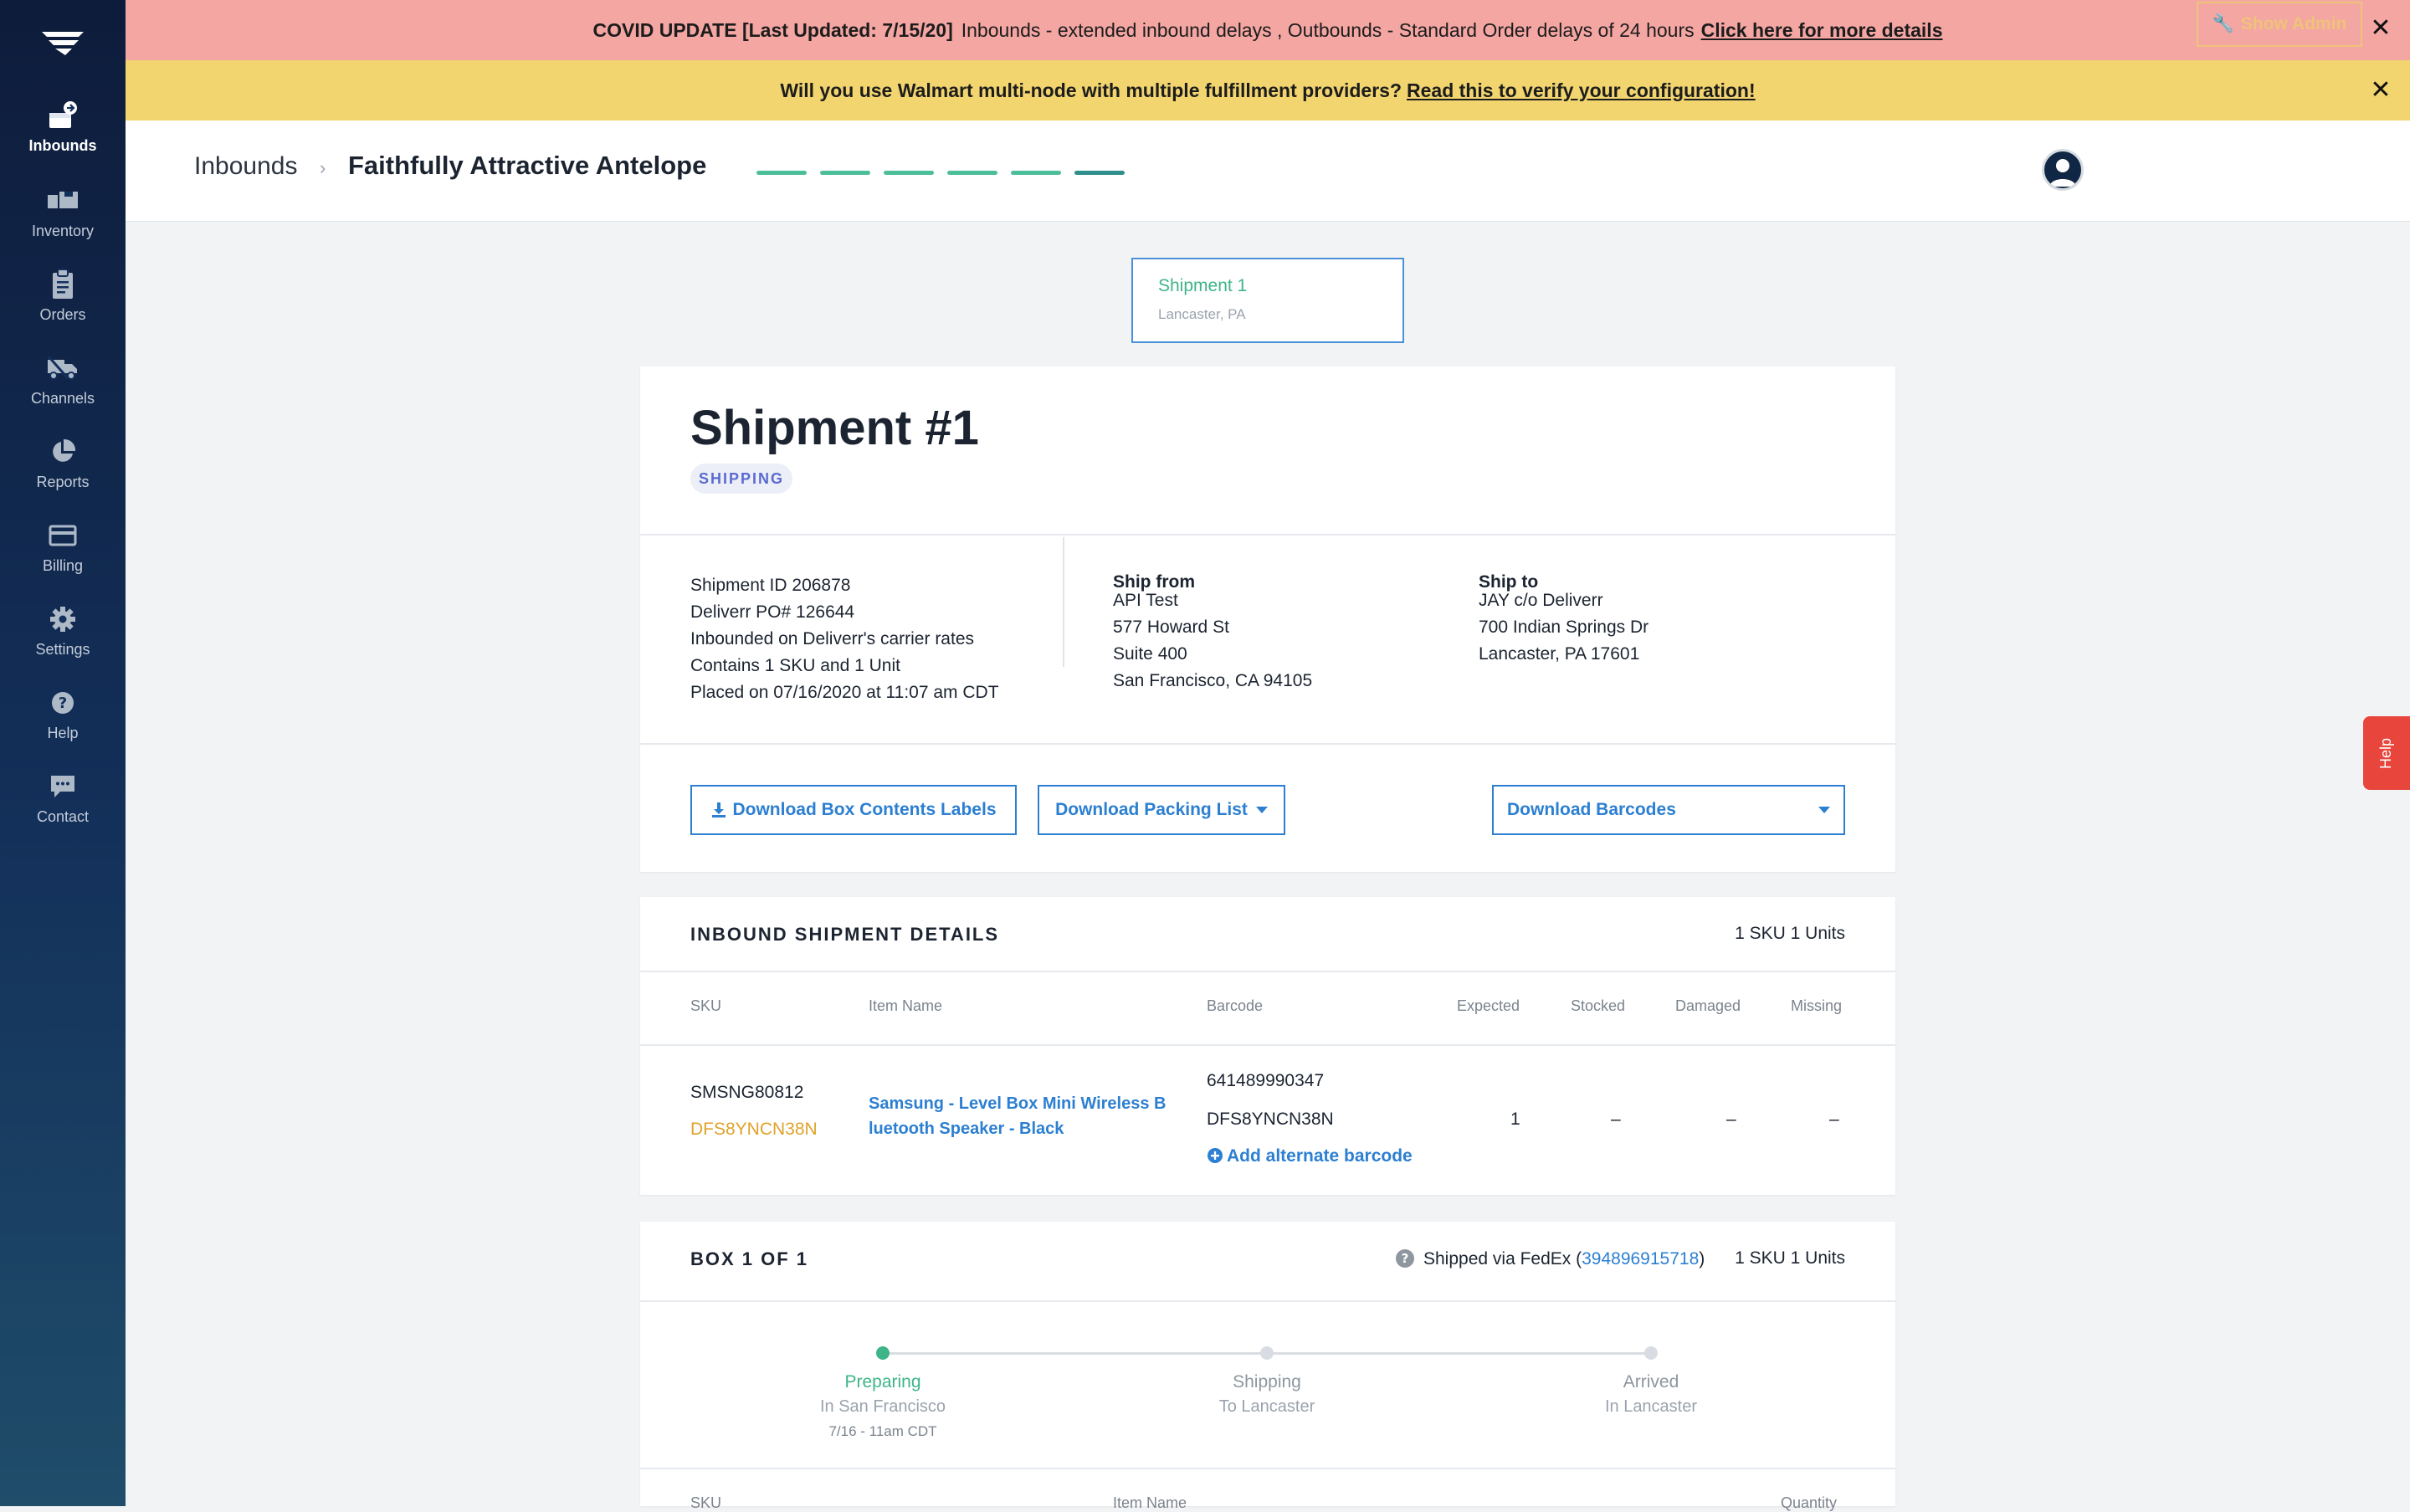 This screenshot has width=2410, height=1512. Describe the element at coordinates (2062, 173) in the screenshot. I see `user-icon` at that location.